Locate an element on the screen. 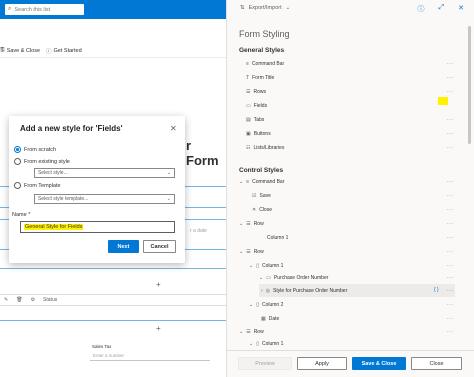 The width and height of the screenshot is (474, 377). general-style-item: ▭ Fields is located at coordinates (256, 106).